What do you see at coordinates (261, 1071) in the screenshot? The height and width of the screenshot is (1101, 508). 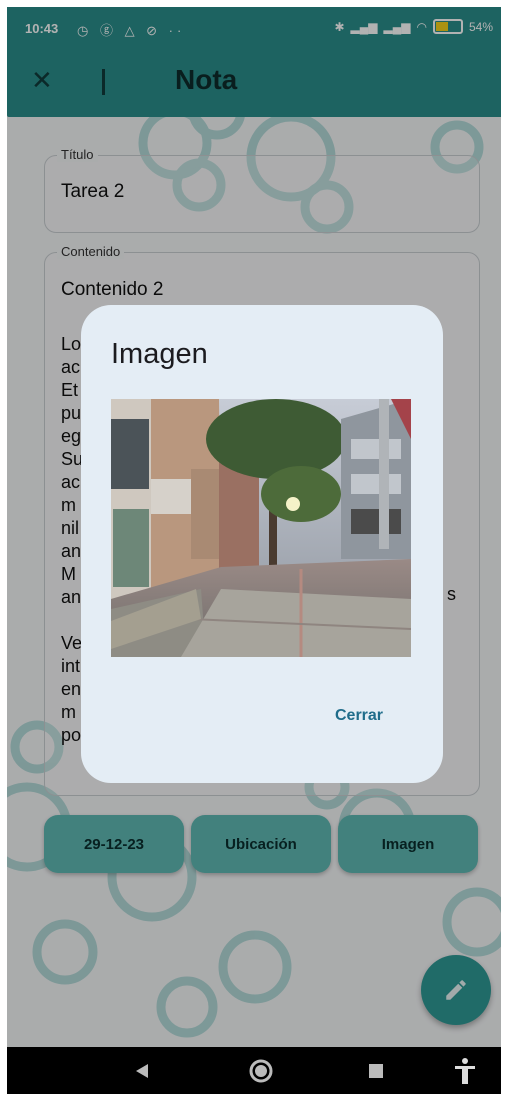 I see `home-circle-icon` at bounding box center [261, 1071].